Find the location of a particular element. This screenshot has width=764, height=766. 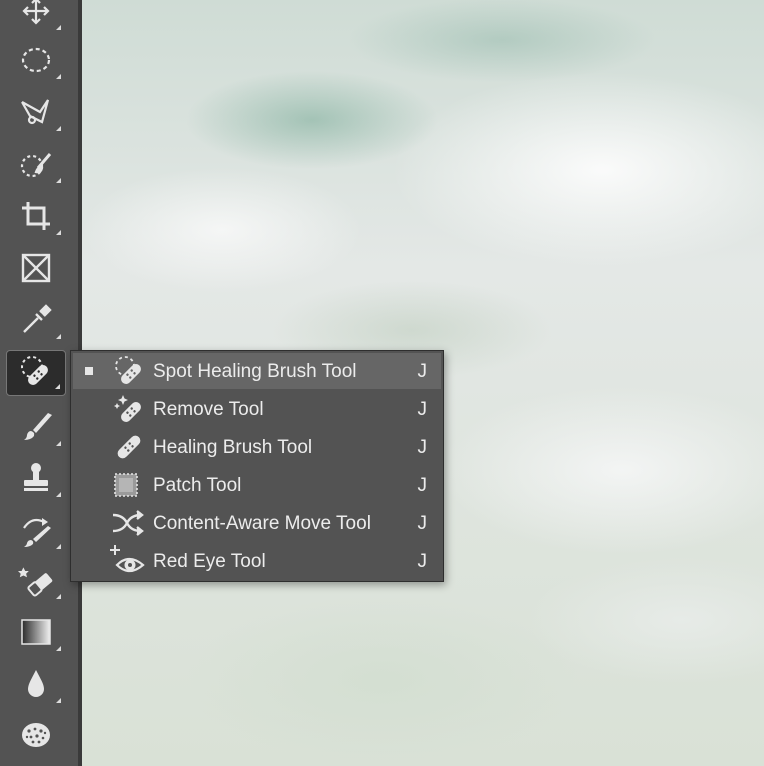

menu-item-content-aware-move: Content-Aware Move Tool J is located at coordinates (257, 523).